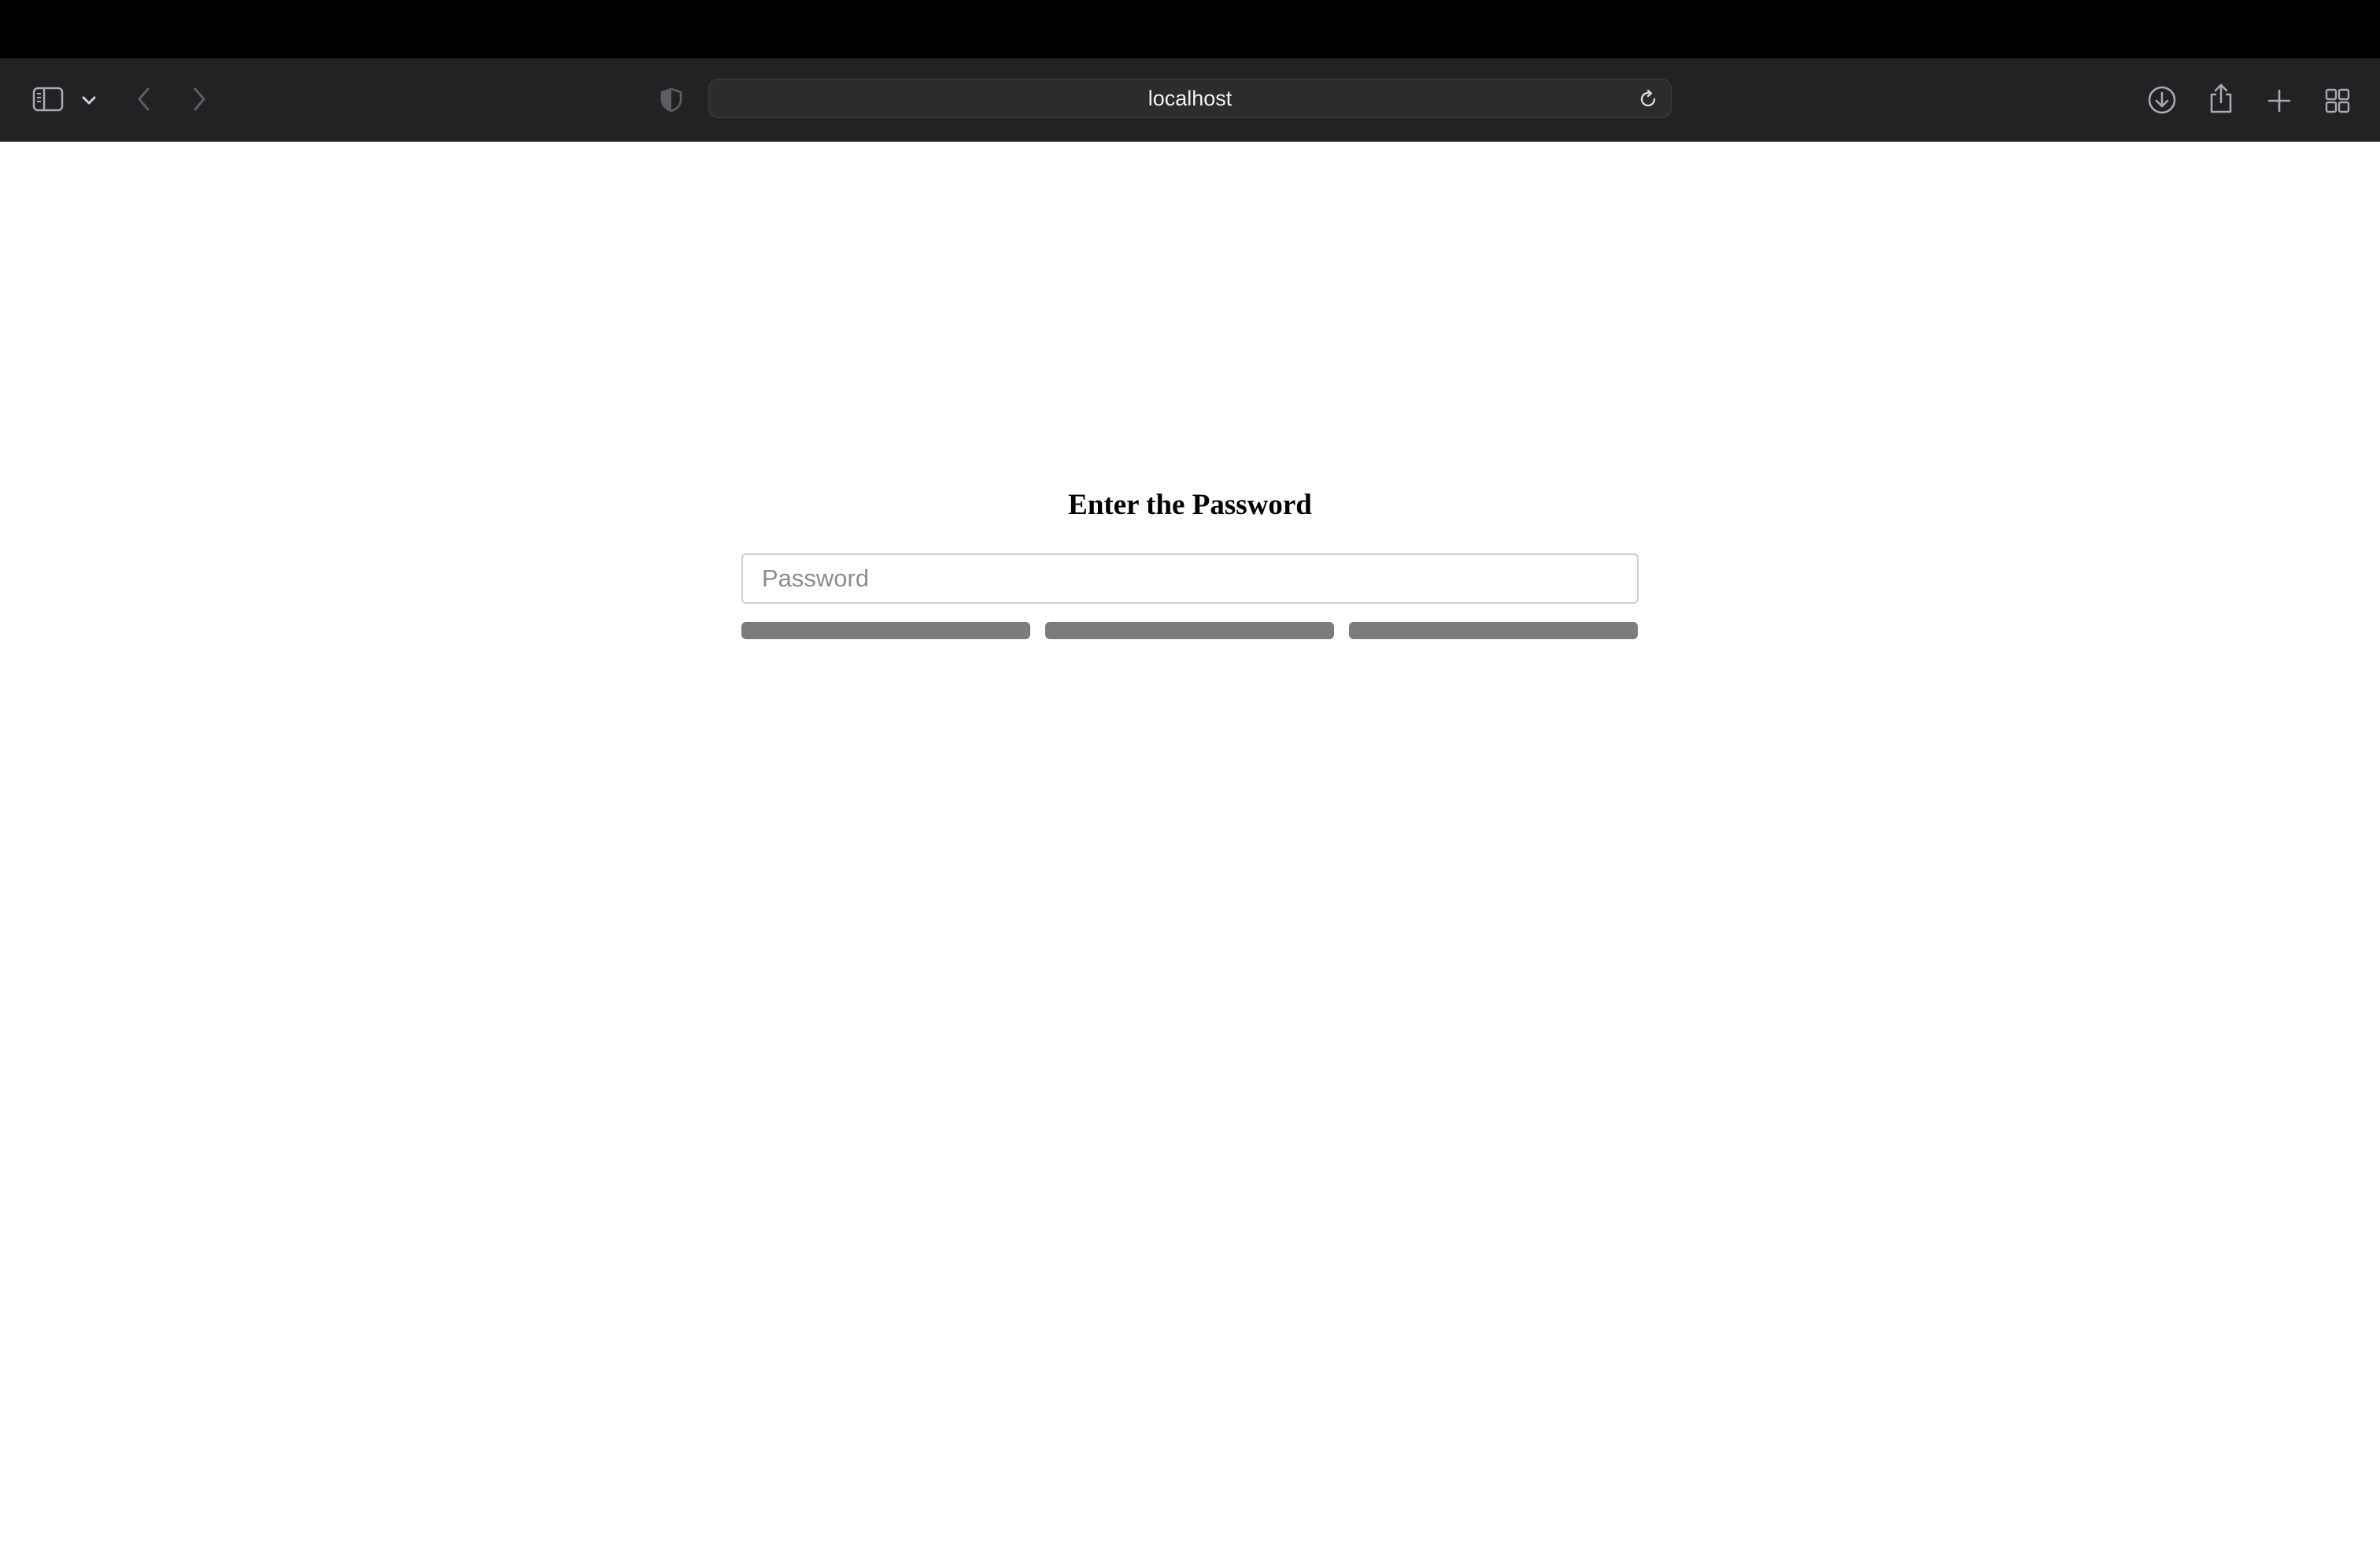  I want to click on address-bar: localhost, so click(1190, 98).